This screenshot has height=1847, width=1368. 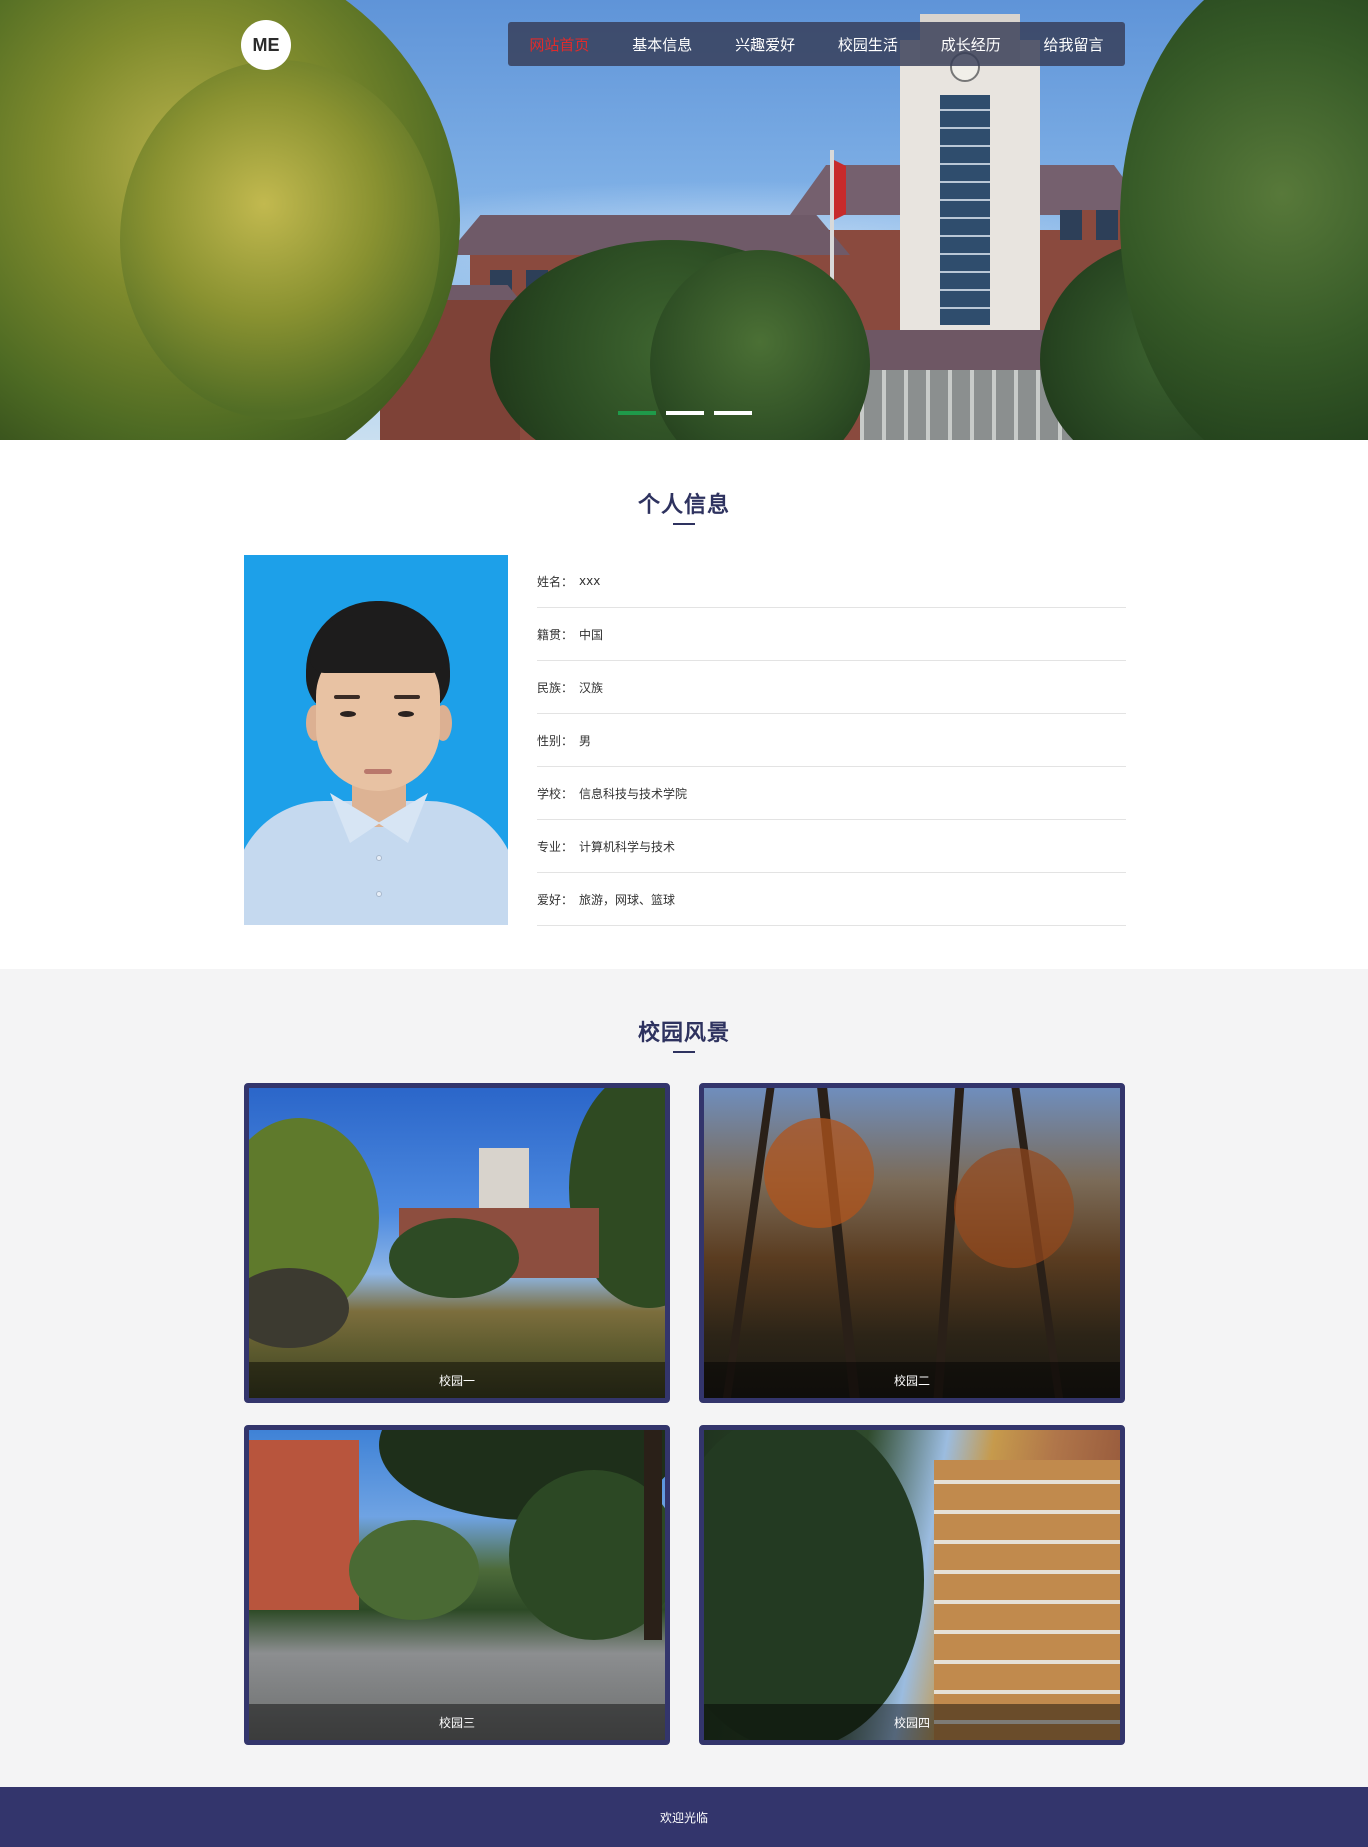 What do you see at coordinates (555, 687) in the screenshot?
I see `info-label: 民族：` at bounding box center [555, 687].